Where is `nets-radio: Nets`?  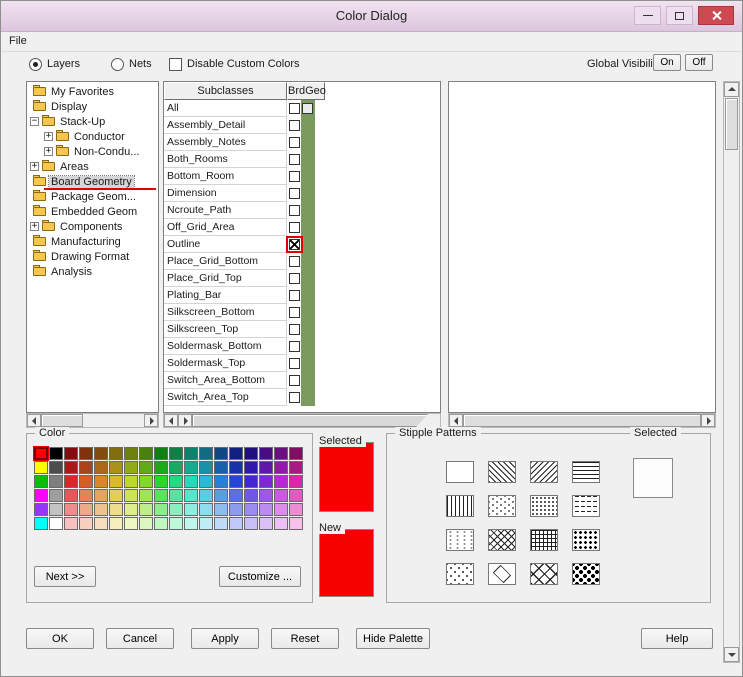 nets-radio: Nets is located at coordinates (131, 64).